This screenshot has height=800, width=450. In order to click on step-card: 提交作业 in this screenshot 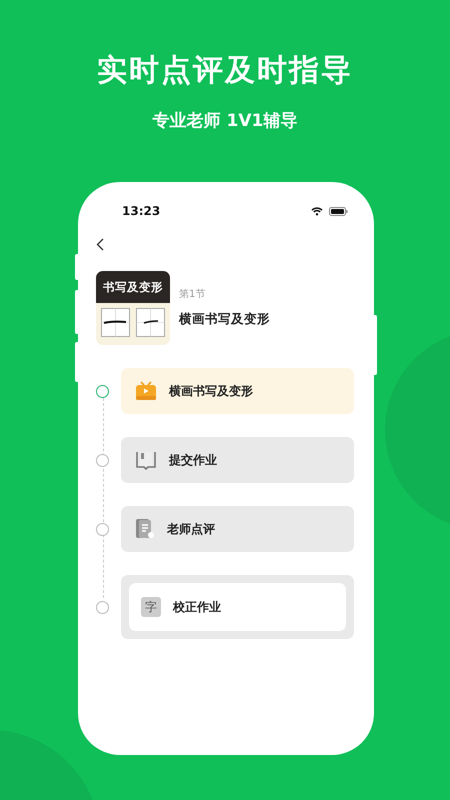, I will do `click(237, 460)`.